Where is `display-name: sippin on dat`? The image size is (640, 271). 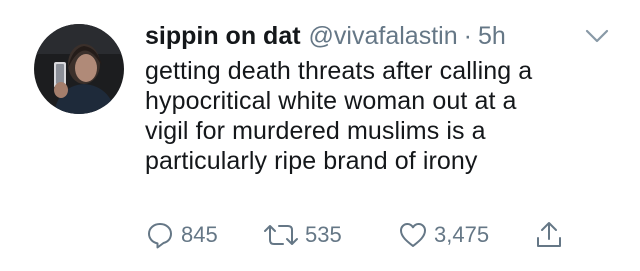 display-name: sippin on dat is located at coordinates (223, 36).